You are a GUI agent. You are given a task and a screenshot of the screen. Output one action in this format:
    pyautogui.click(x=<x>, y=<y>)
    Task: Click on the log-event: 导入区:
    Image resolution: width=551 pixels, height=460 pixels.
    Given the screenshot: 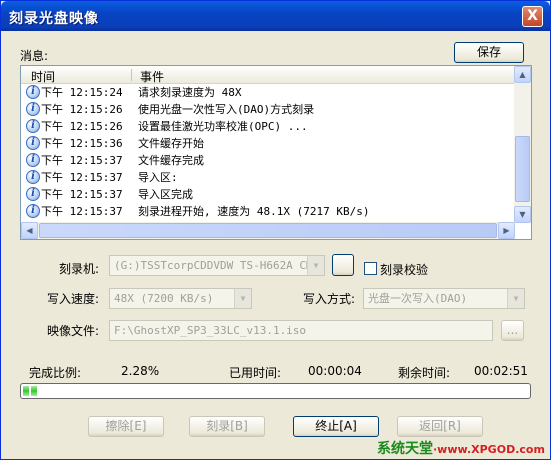 What is the action you would take?
    pyautogui.click(x=158, y=177)
    